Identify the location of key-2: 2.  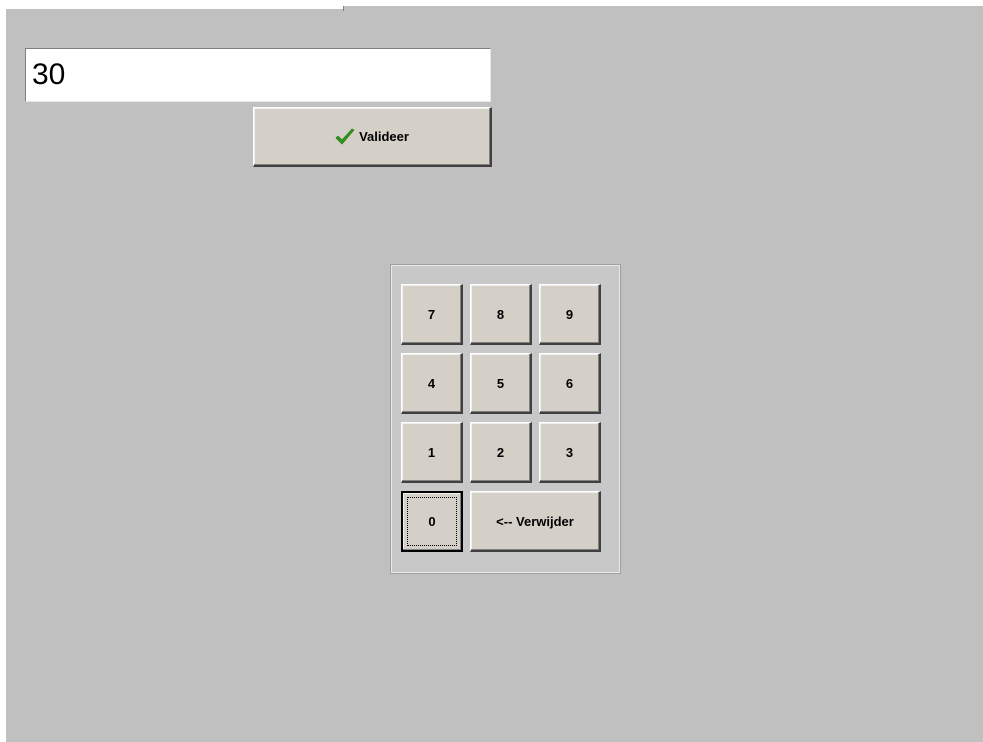
(501, 452).